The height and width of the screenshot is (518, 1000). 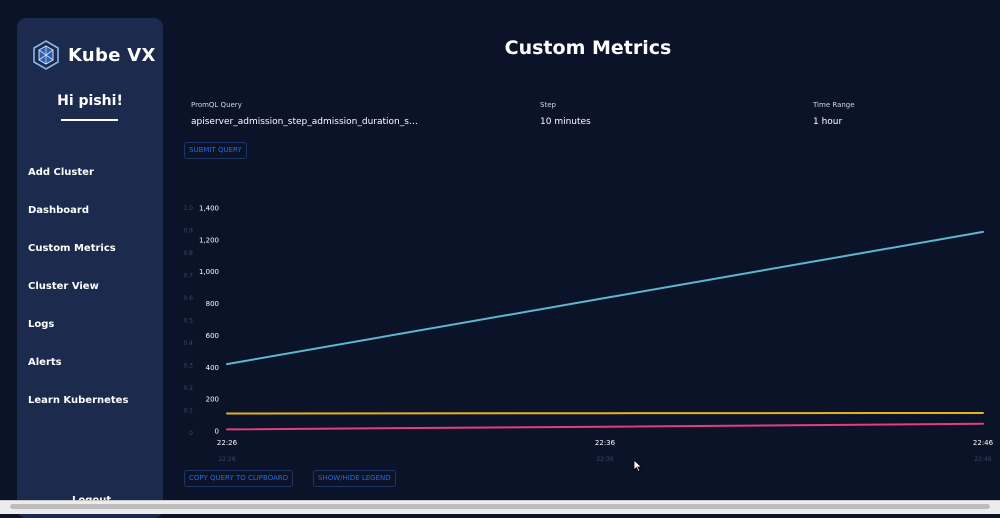 I want to click on ghost-y-tick-label: 0.8, so click(x=188, y=253).